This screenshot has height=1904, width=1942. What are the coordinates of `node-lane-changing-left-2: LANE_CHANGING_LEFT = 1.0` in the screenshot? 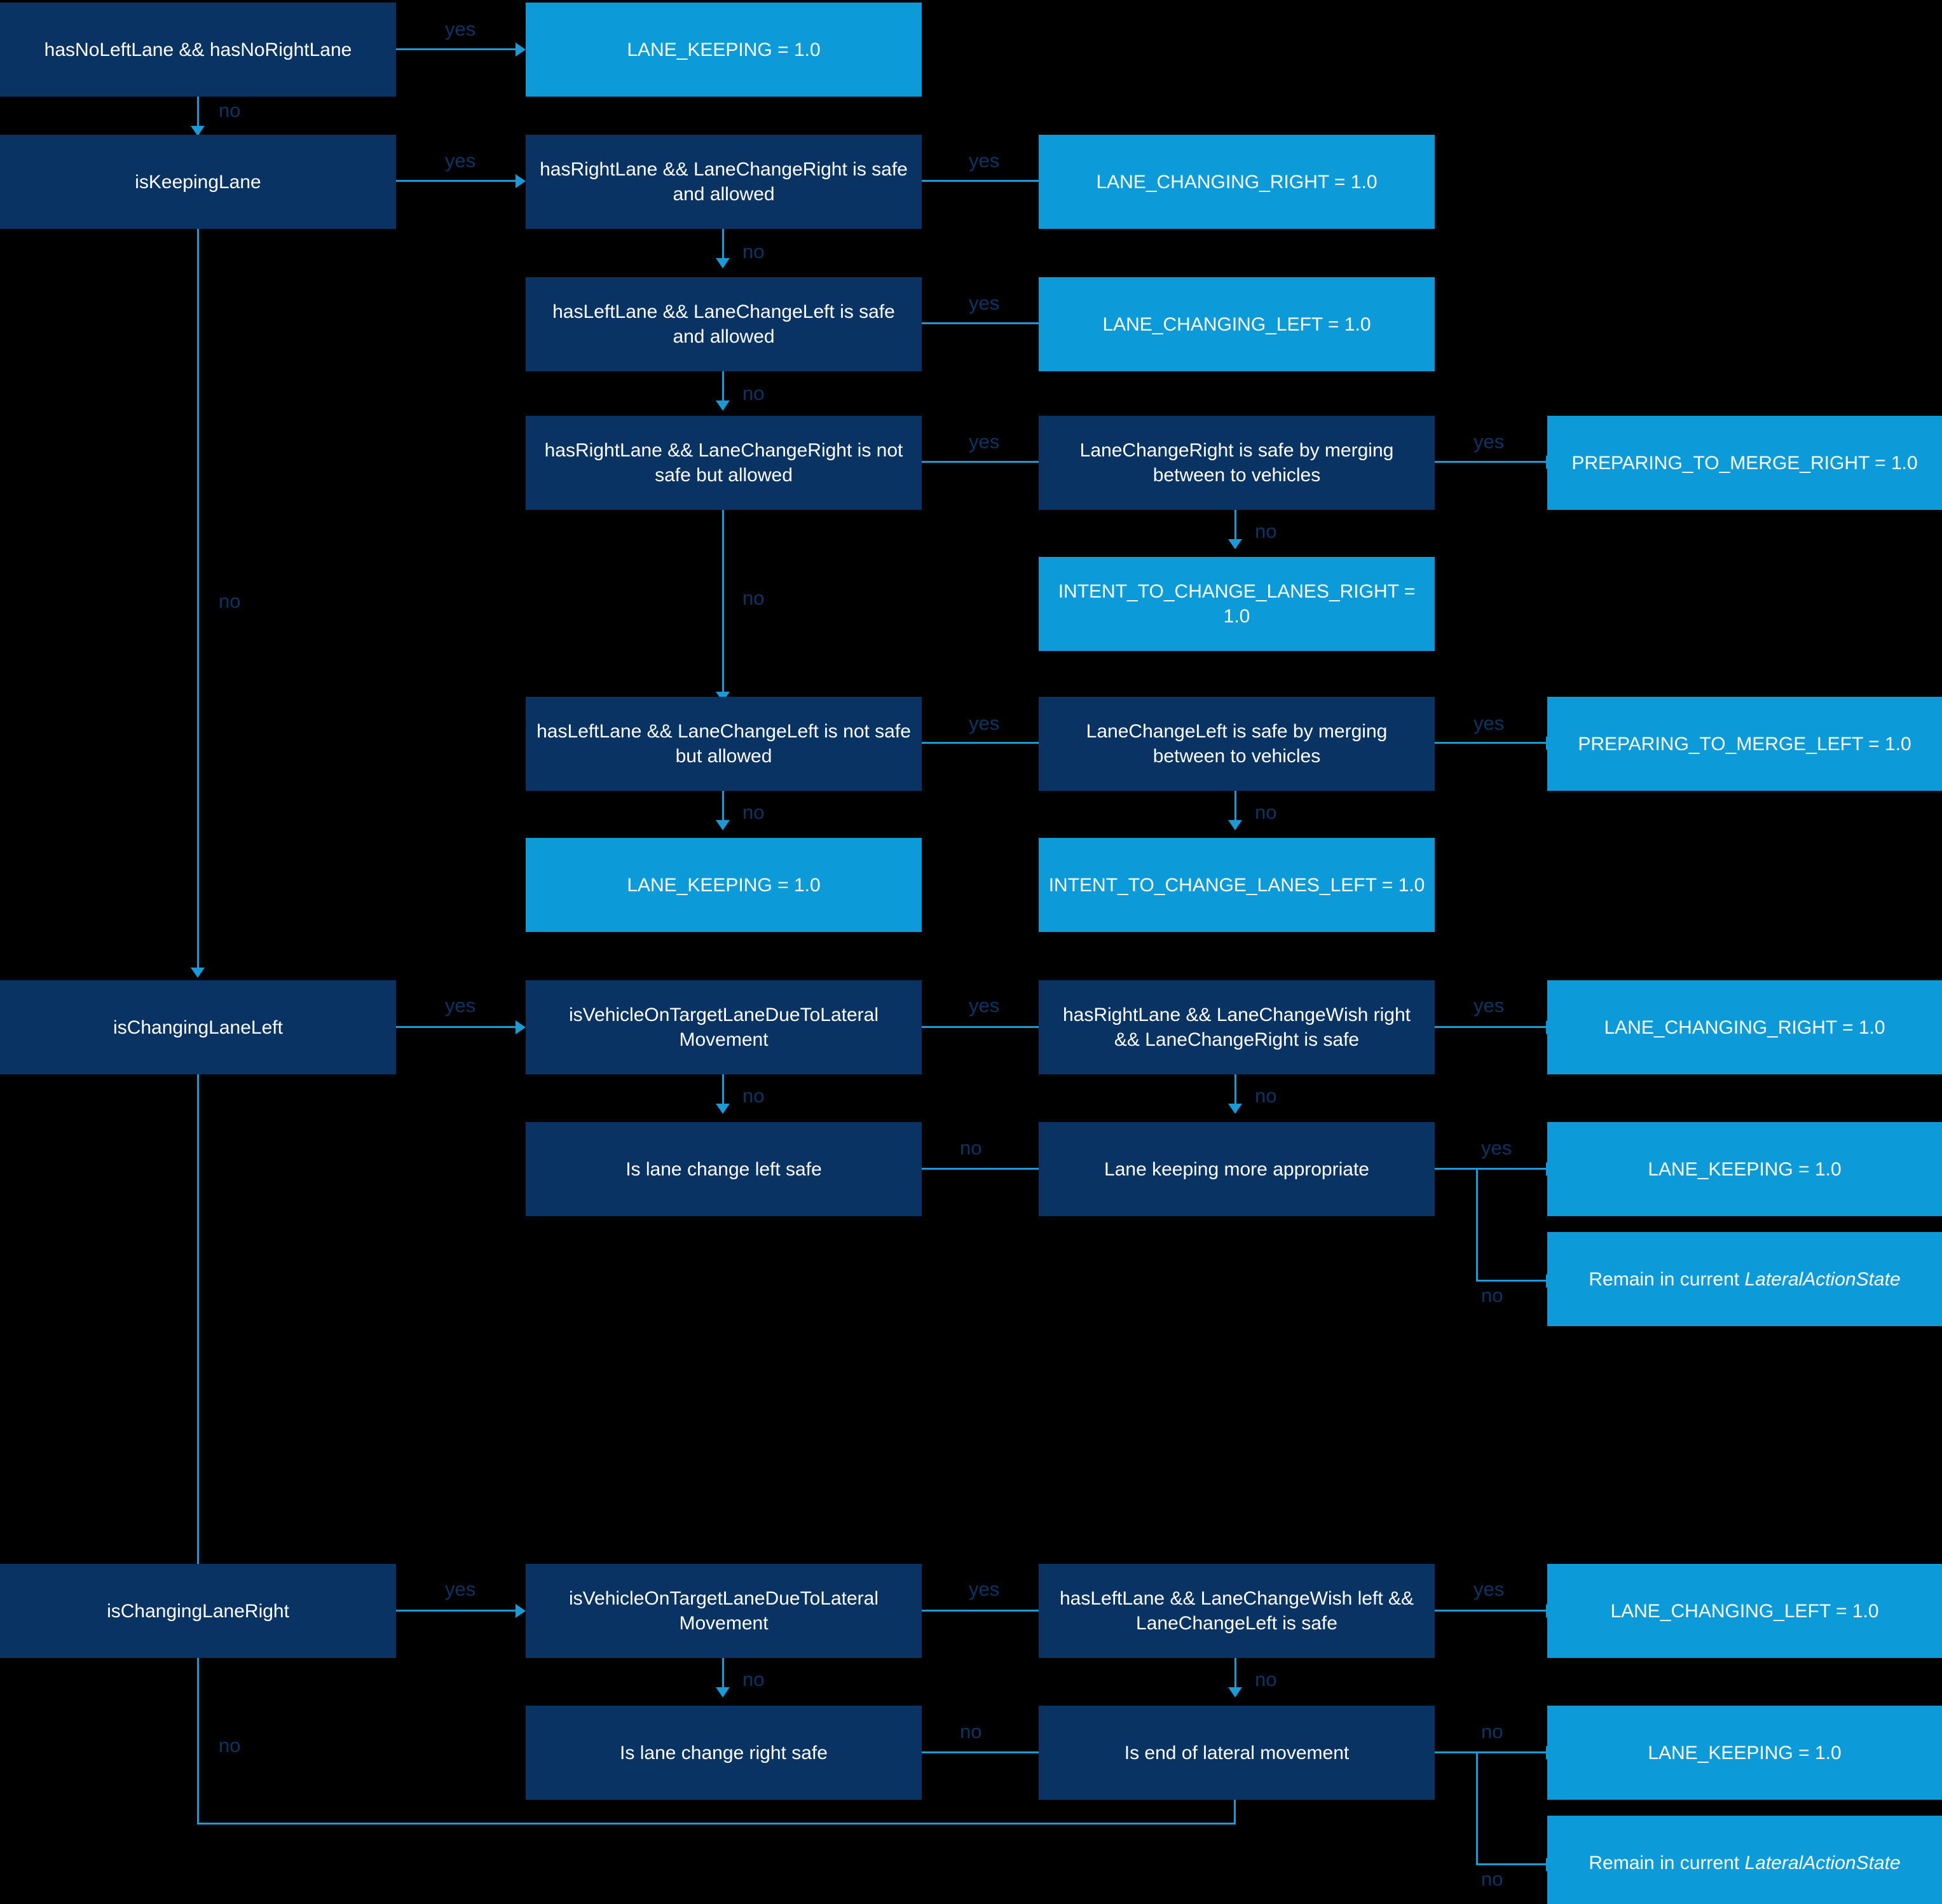 It's located at (1744, 1611).